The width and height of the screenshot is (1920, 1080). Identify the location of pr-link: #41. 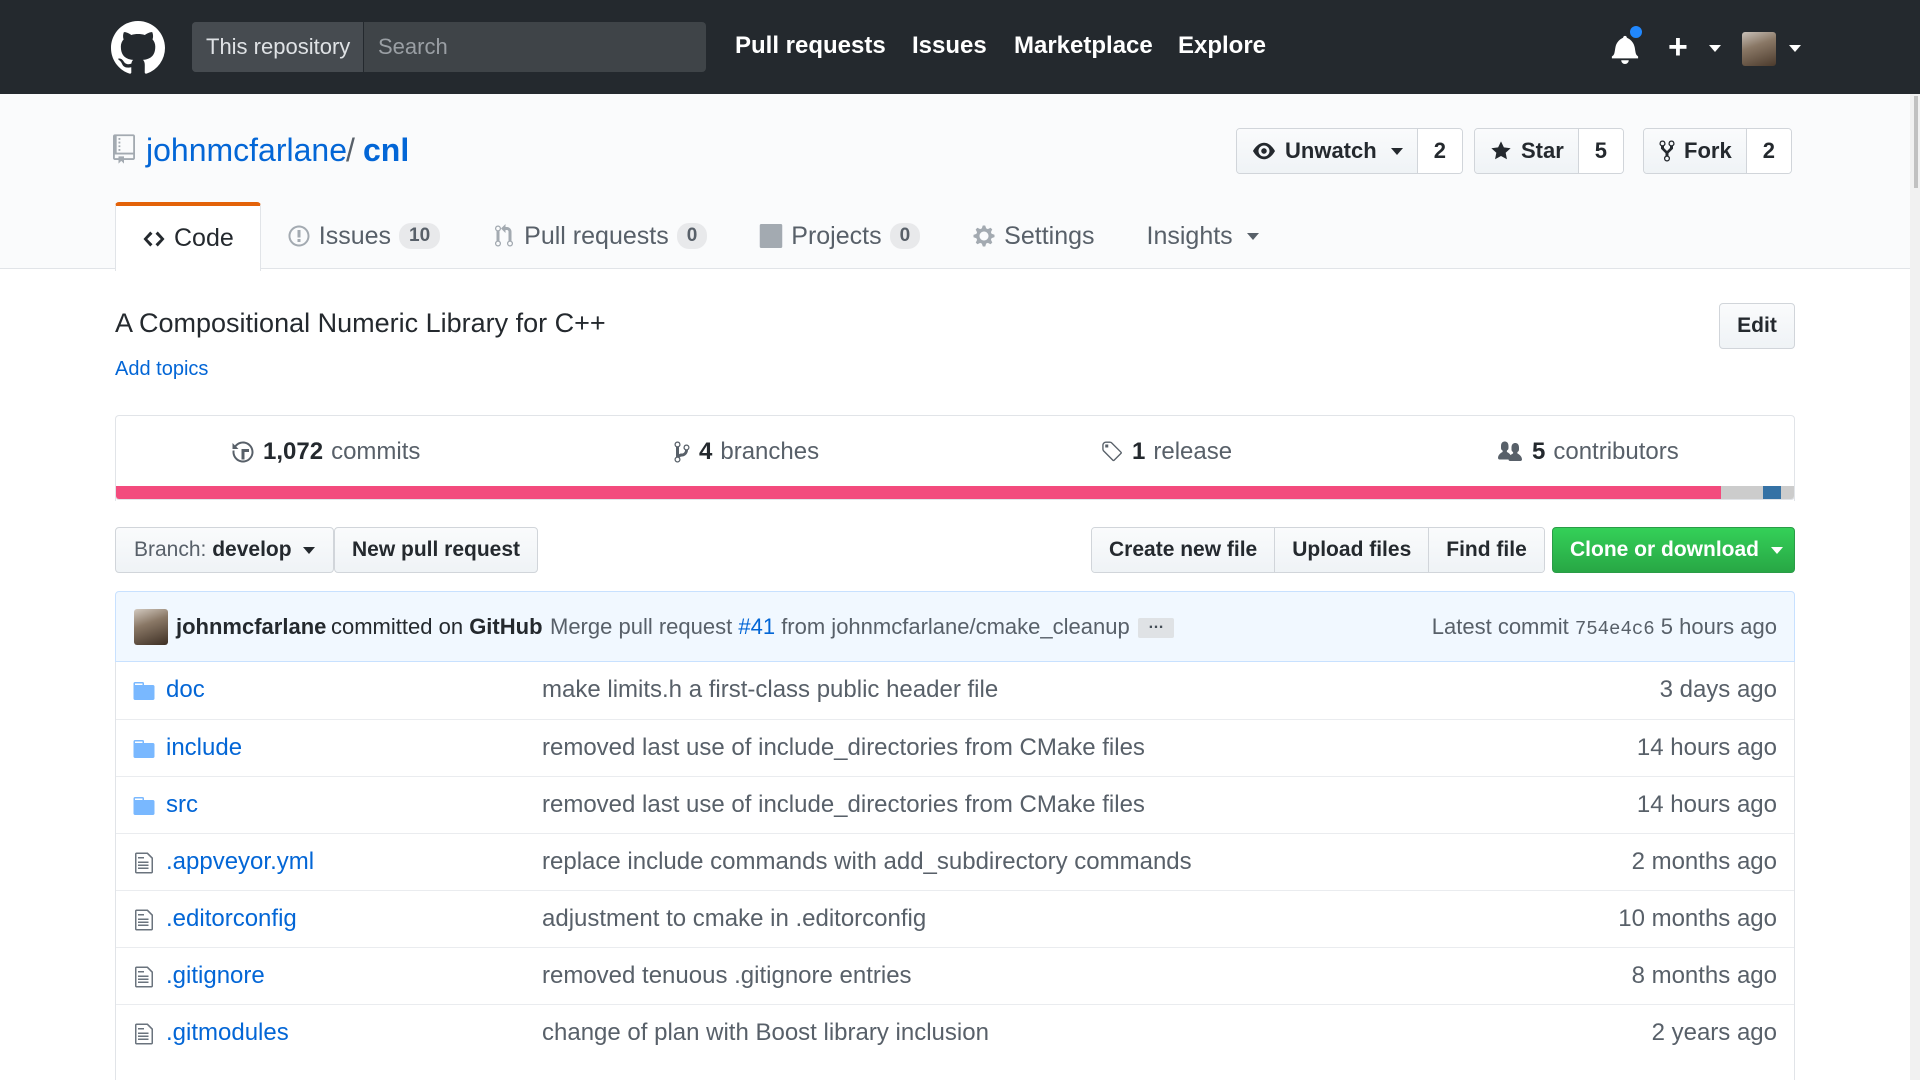
(756, 626).